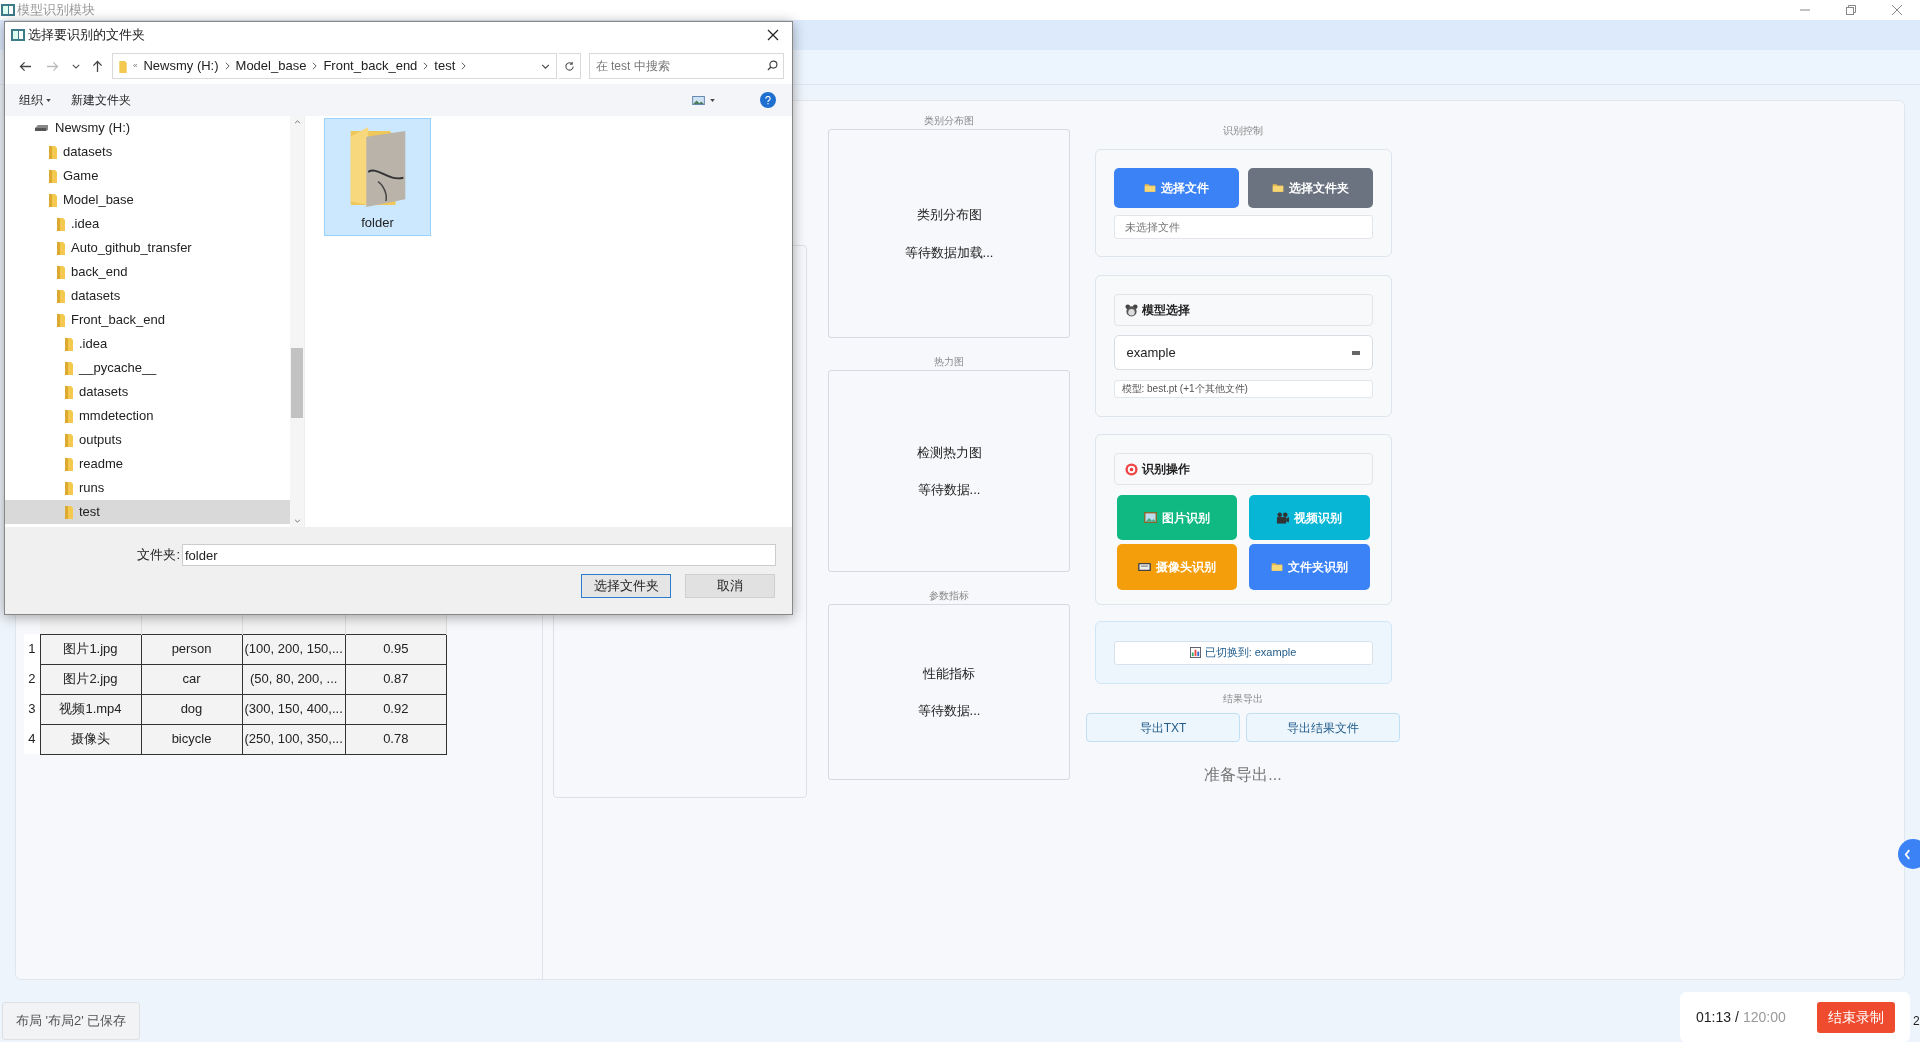 Image resolution: width=1920 pixels, height=1042 pixels. I want to click on field-label: 文件夹:, so click(158, 555).